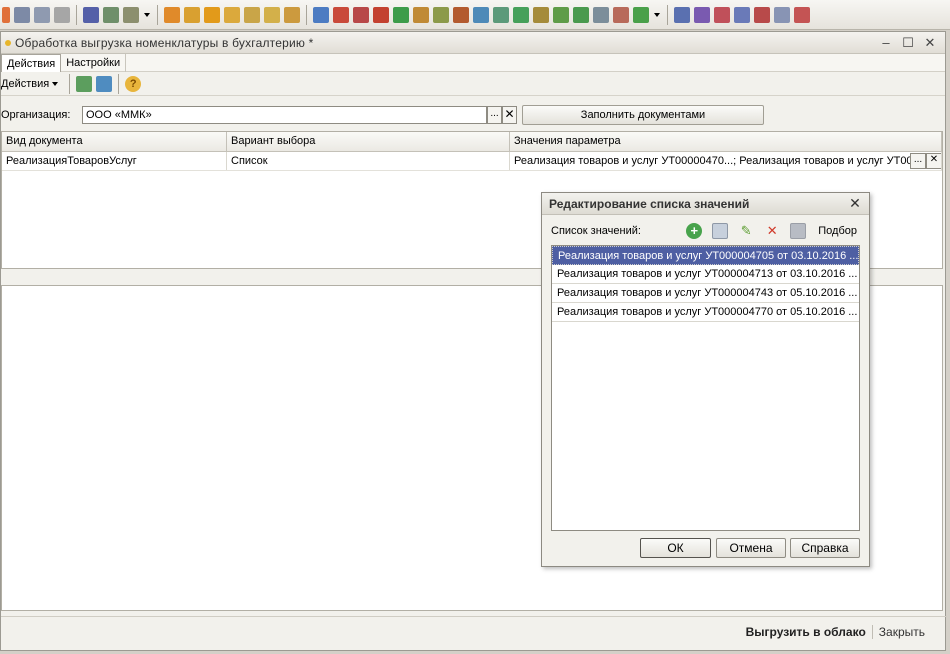 The width and height of the screenshot is (950, 654). I want to click on pin-icon, so click(8, 42).